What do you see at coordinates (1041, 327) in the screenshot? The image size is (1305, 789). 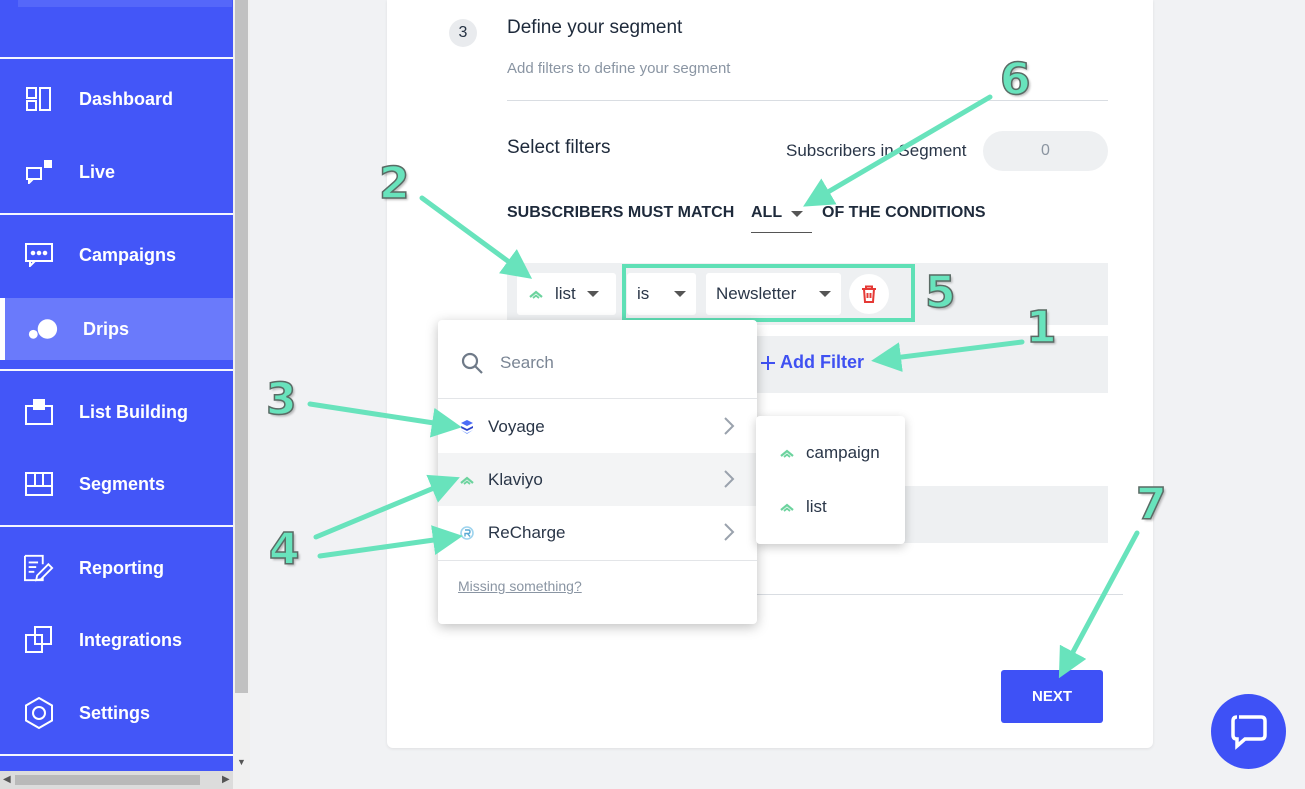 I see `annotation-number: 1` at bounding box center [1041, 327].